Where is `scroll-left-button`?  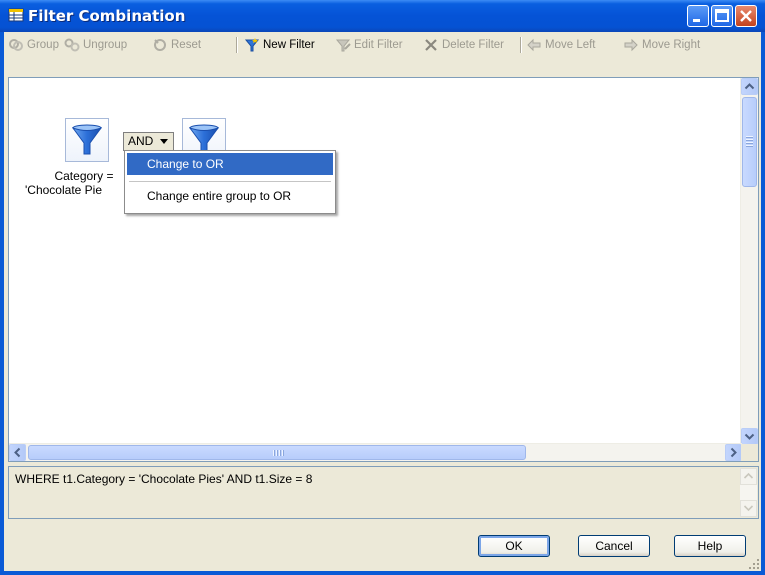 scroll-left-button is located at coordinates (17, 452).